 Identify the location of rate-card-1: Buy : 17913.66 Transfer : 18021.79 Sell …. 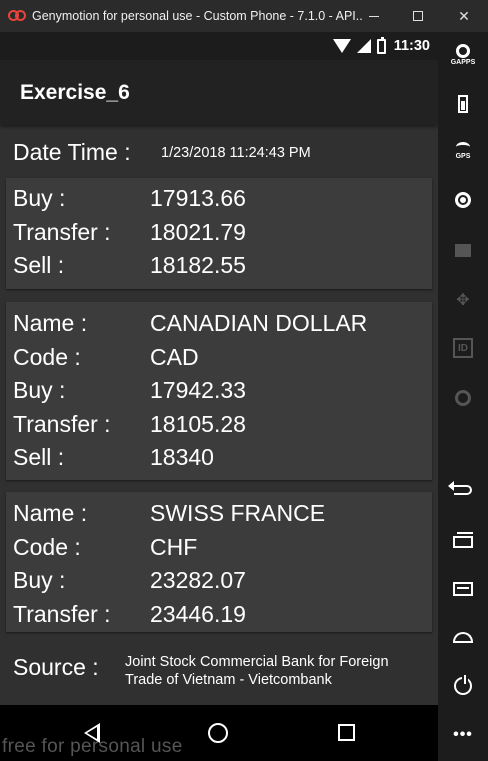
(219, 233).